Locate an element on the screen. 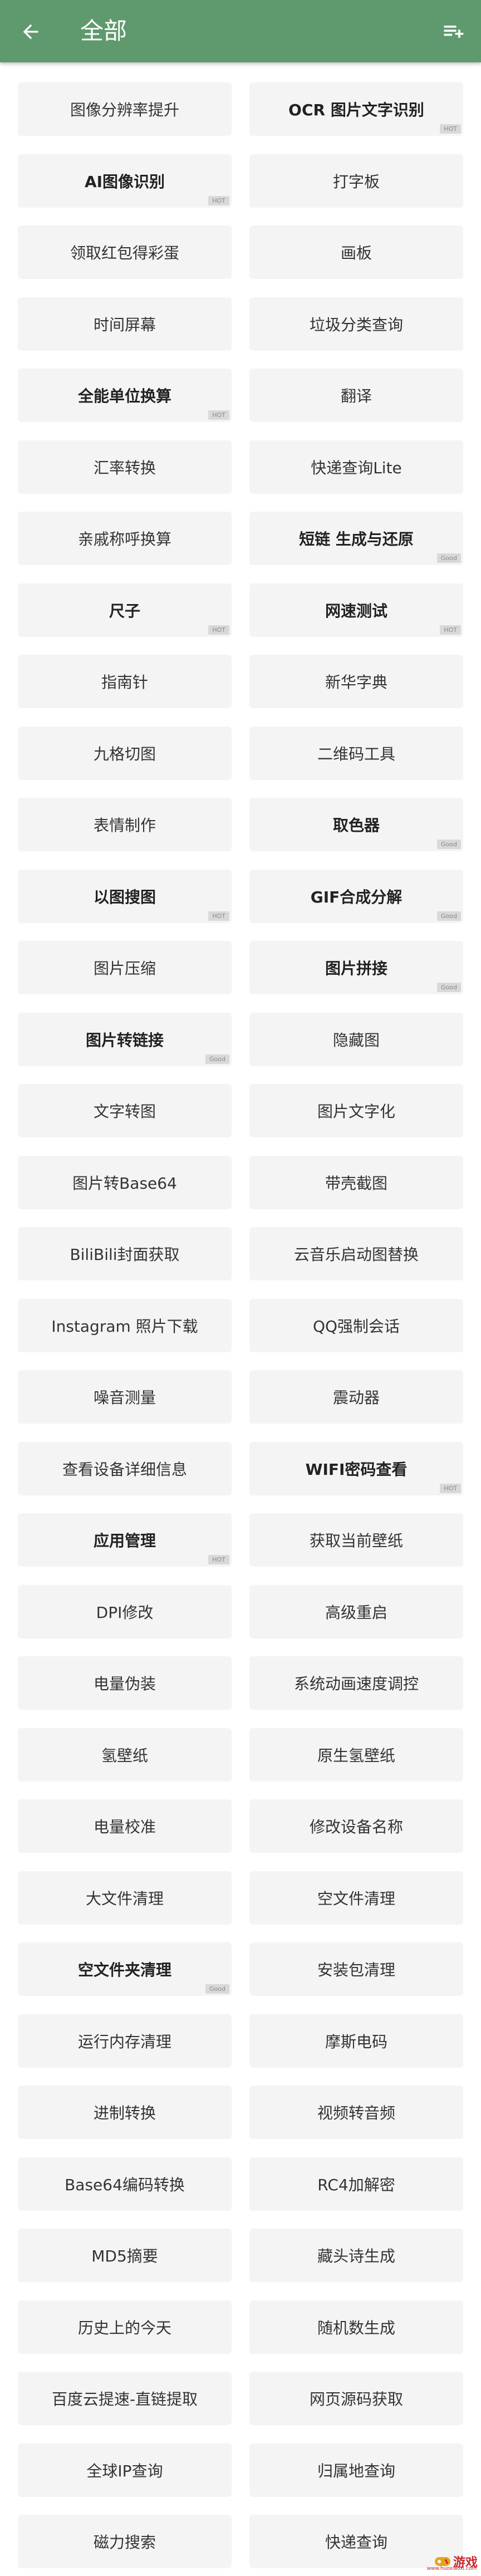 The image size is (481, 2576). tool-card: 新华字典 is located at coordinates (356, 681).